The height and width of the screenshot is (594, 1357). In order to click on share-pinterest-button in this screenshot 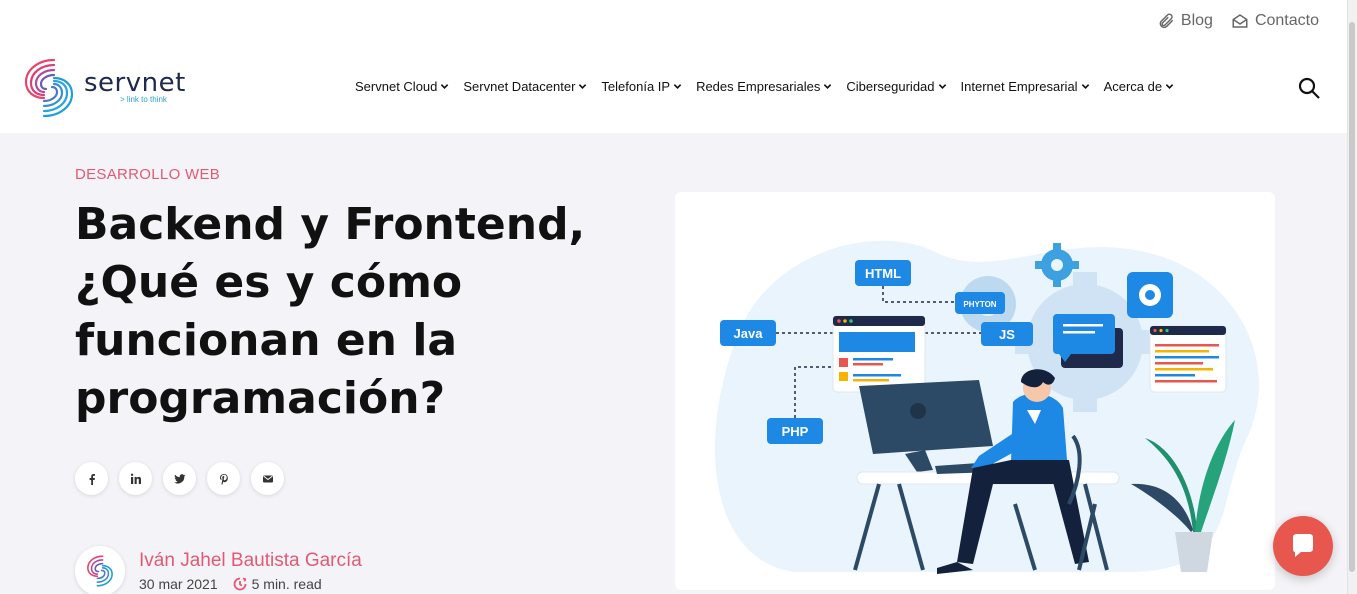, I will do `click(223, 478)`.